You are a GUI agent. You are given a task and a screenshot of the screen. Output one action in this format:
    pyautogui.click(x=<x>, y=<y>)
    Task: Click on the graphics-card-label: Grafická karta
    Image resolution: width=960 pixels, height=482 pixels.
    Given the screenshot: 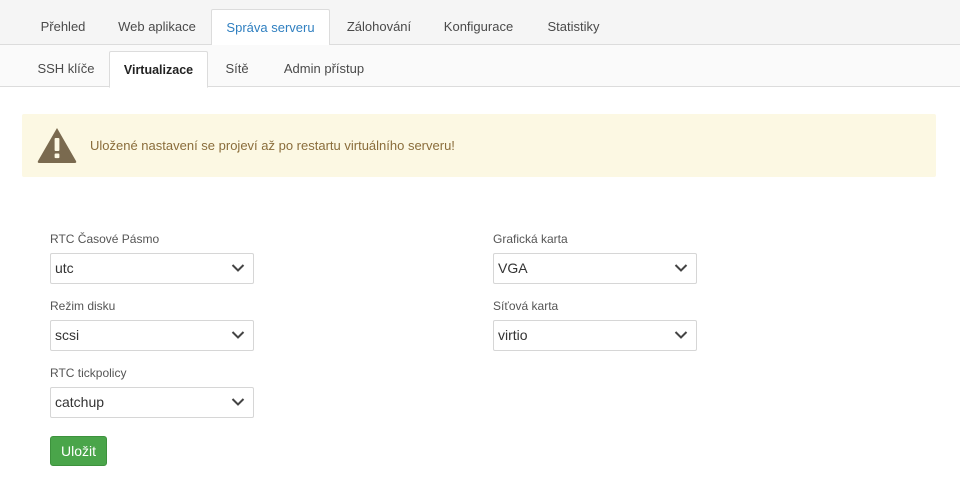 What is the action you would take?
    pyautogui.click(x=530, y=239)
    